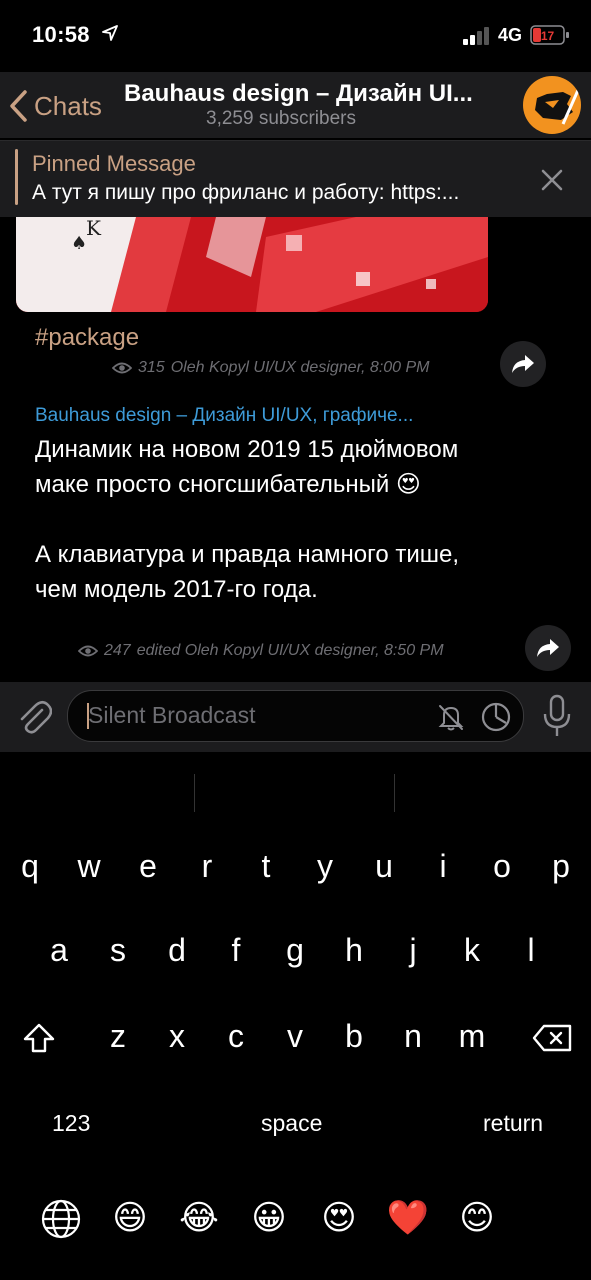 This screenshot has width=591, height=1280. What do you see at coordinates (89, 866) in the screenshot?
I see `key-w: w` at bounding box center [89, 866].